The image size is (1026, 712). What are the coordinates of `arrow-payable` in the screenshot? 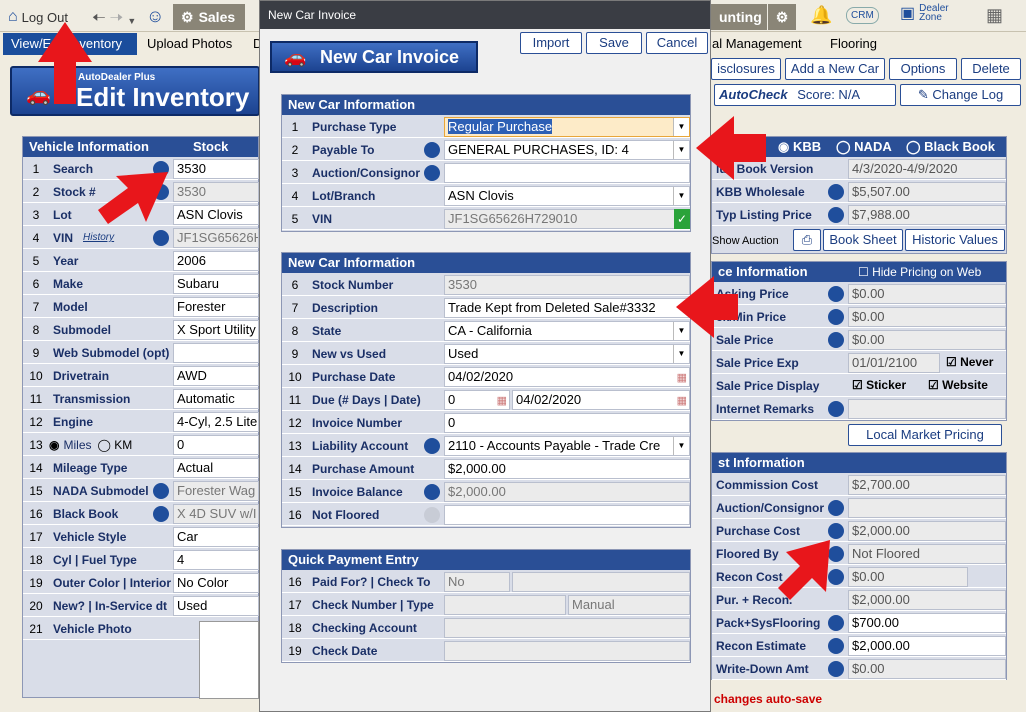 It's located at (731, 148).